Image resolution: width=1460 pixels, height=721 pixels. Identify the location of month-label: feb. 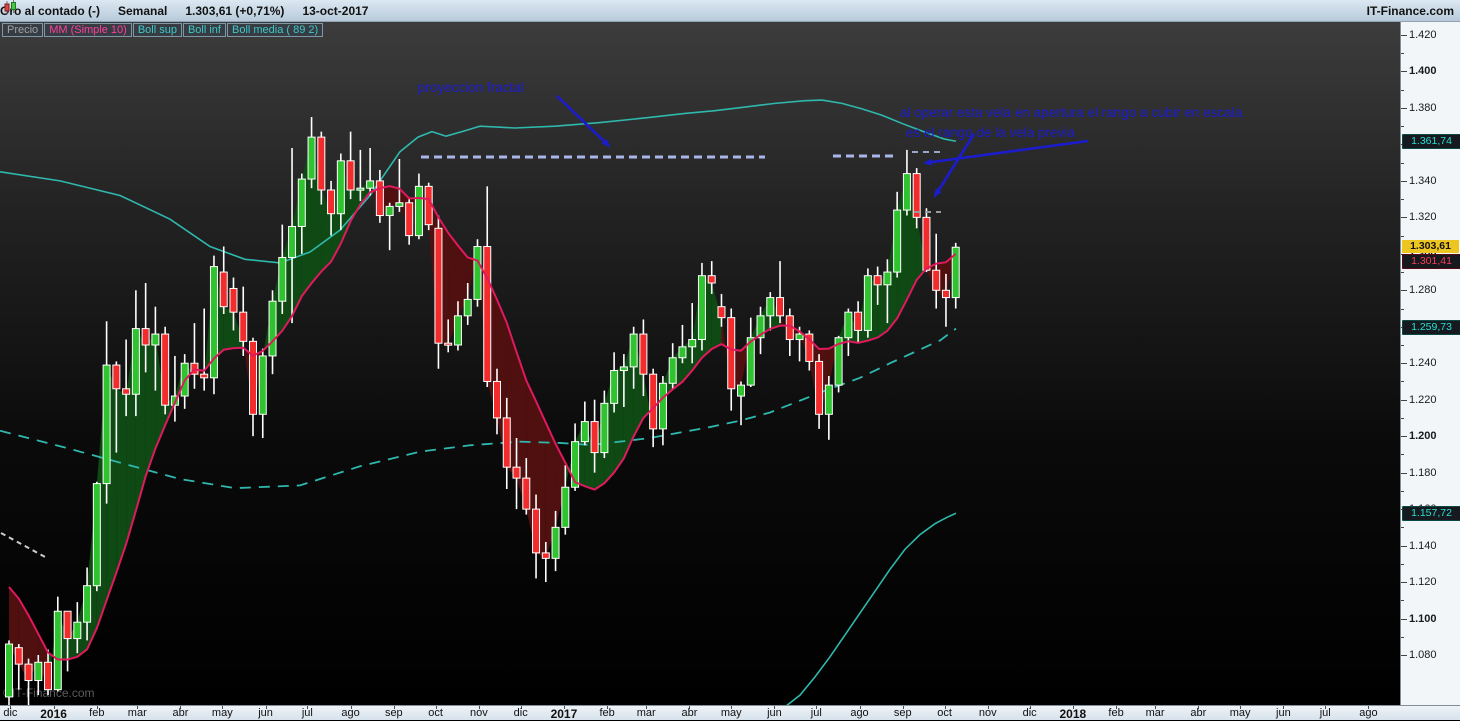
(607, 713).